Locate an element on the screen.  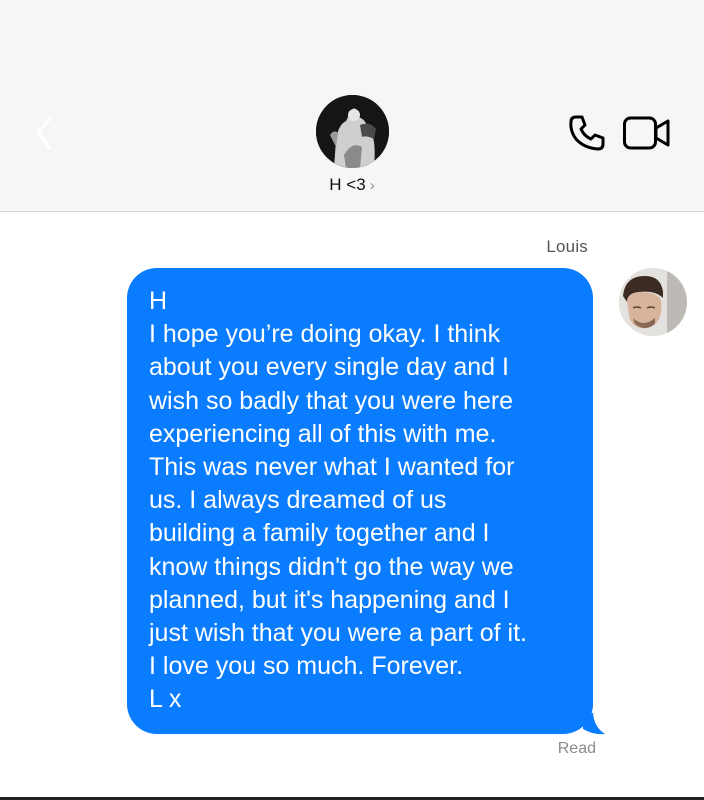
bubble-tail is located at coordinates (594, 724).